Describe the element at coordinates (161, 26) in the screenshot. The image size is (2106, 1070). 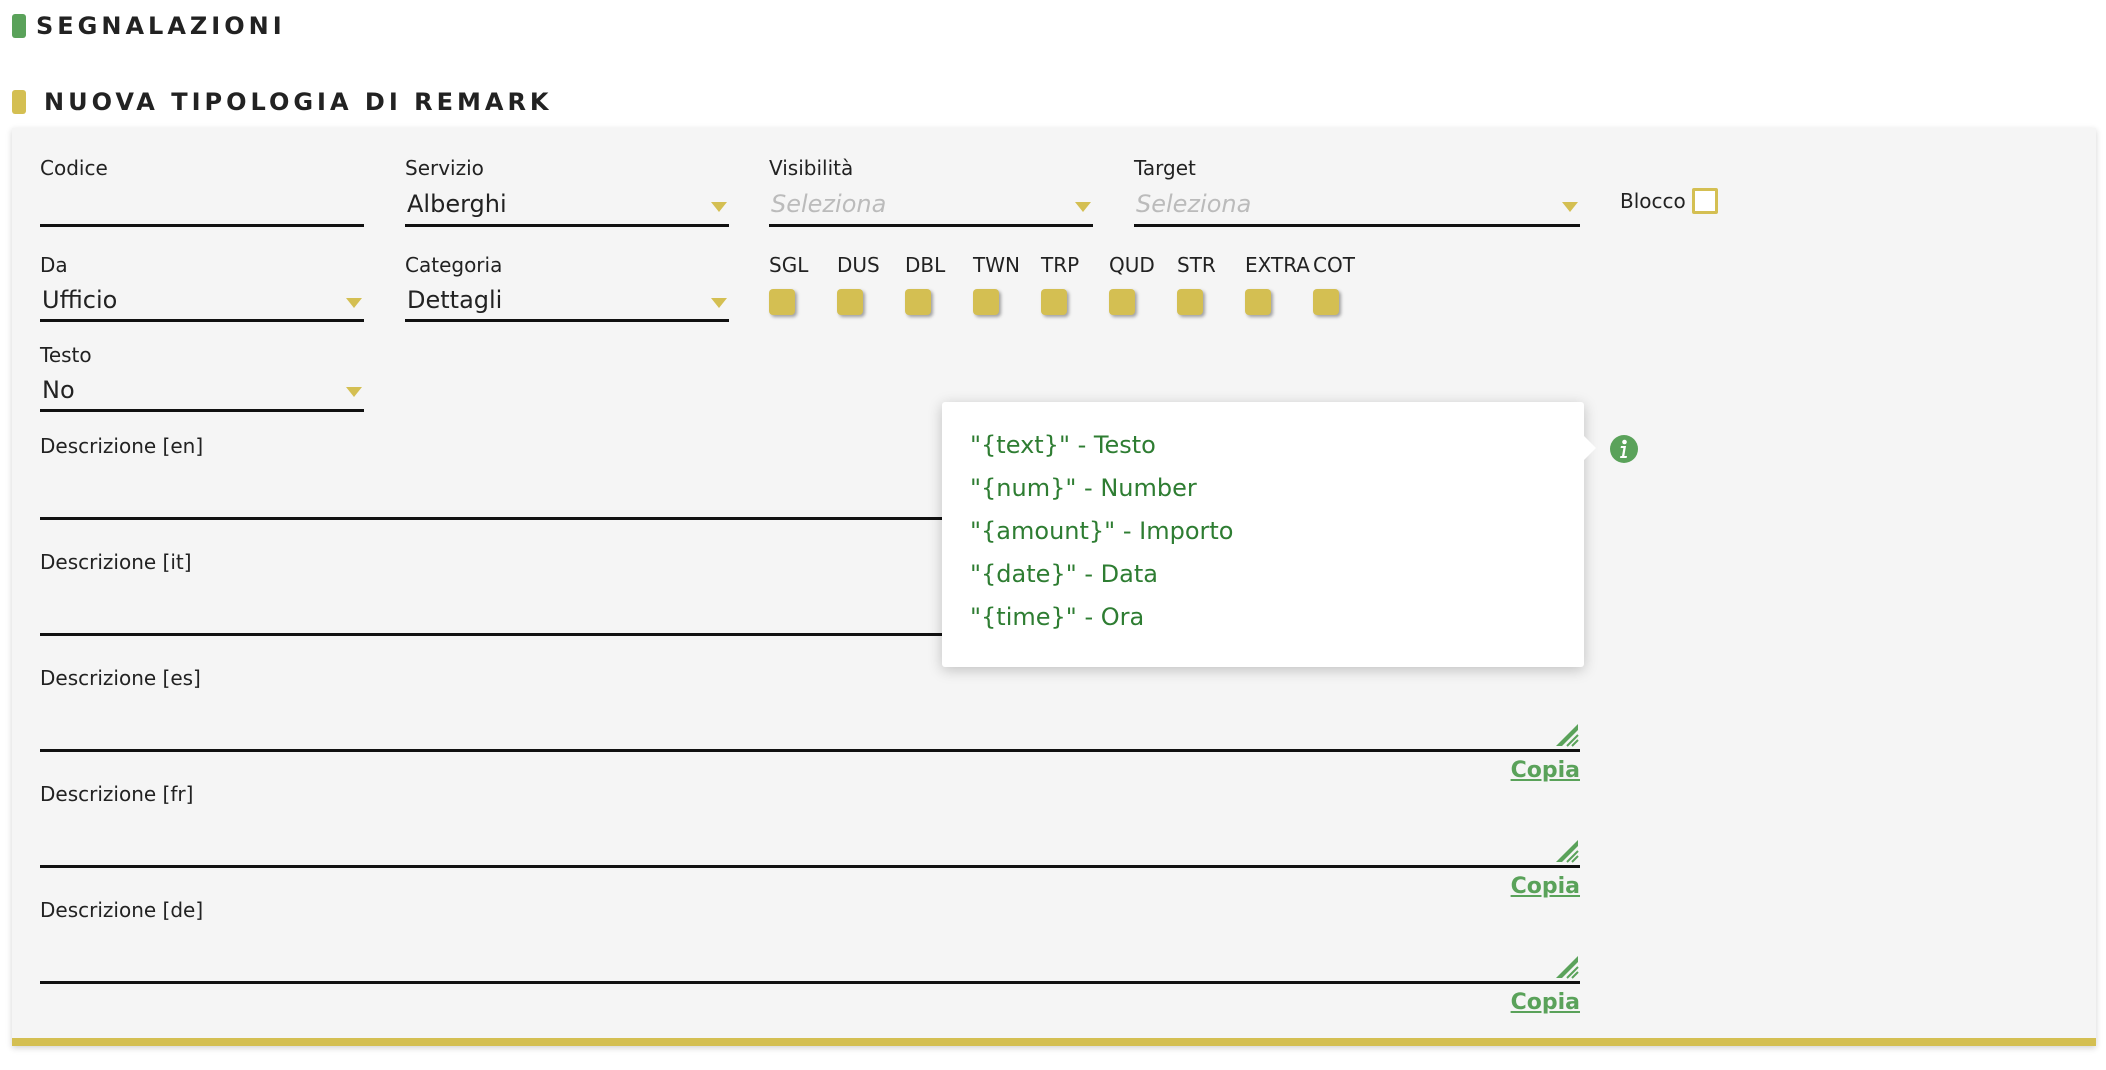
I see `section-title-text: SEGNALAZIONI` at that location.